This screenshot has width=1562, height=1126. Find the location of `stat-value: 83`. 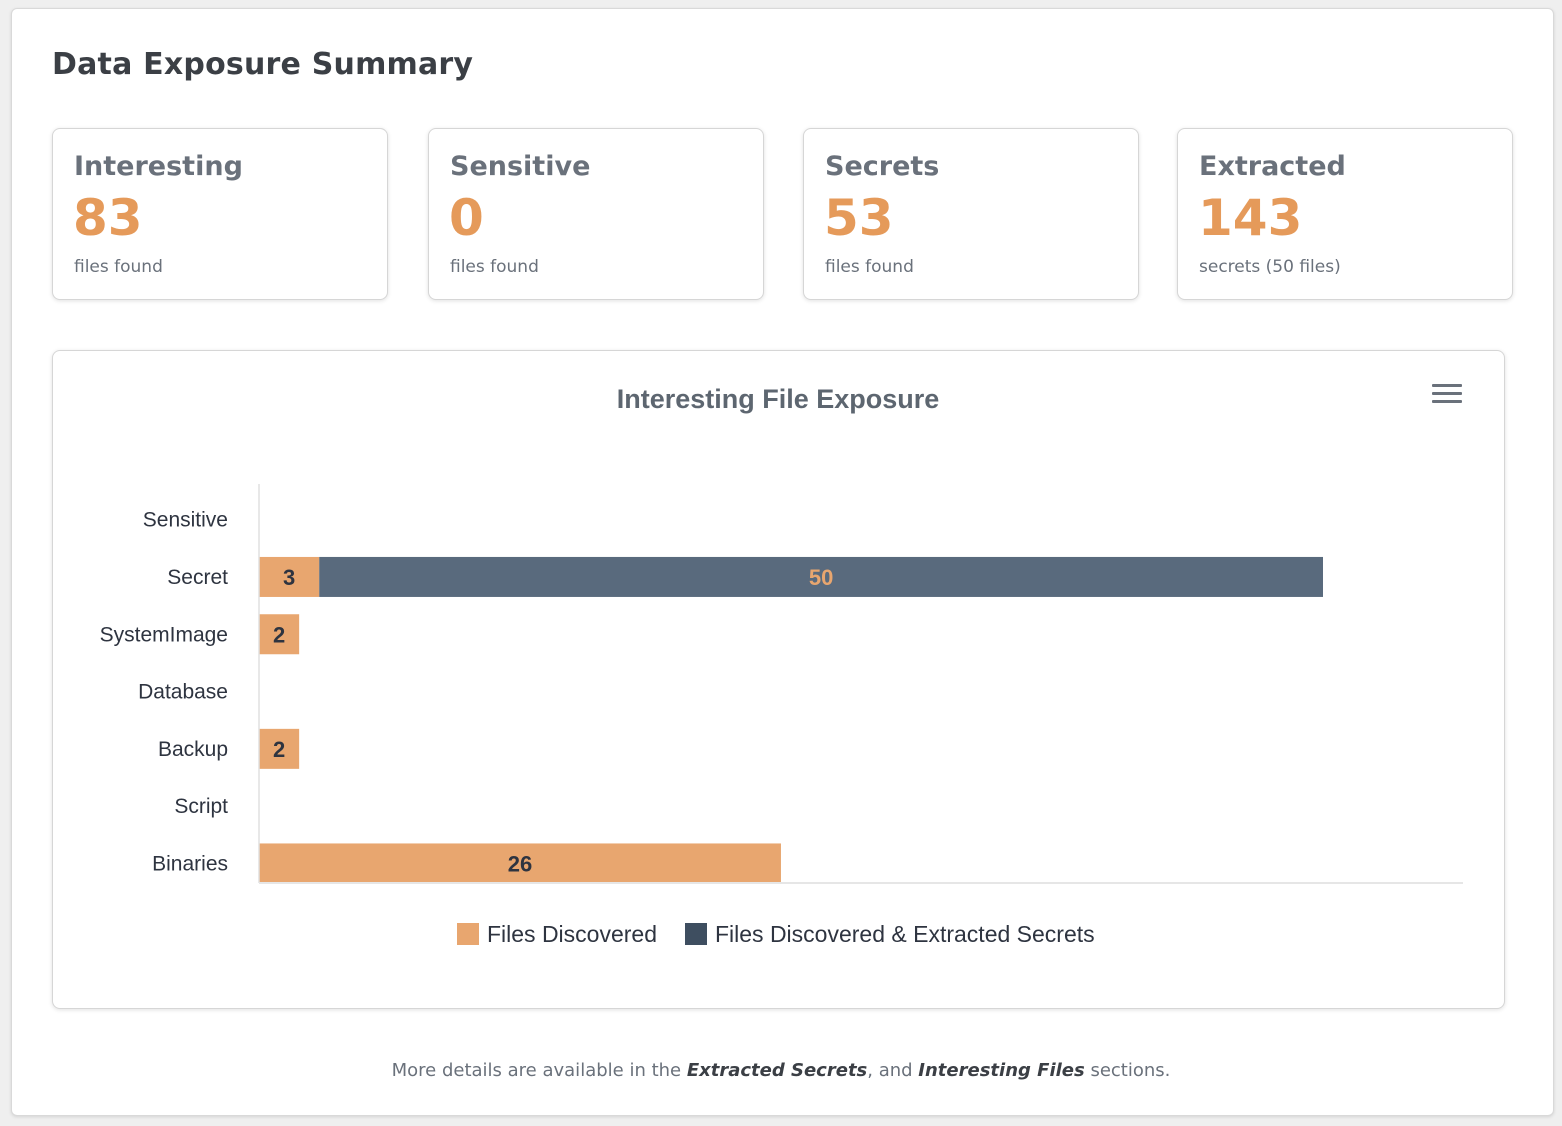

stat-value: 83 is located at coordinates (108, 218).